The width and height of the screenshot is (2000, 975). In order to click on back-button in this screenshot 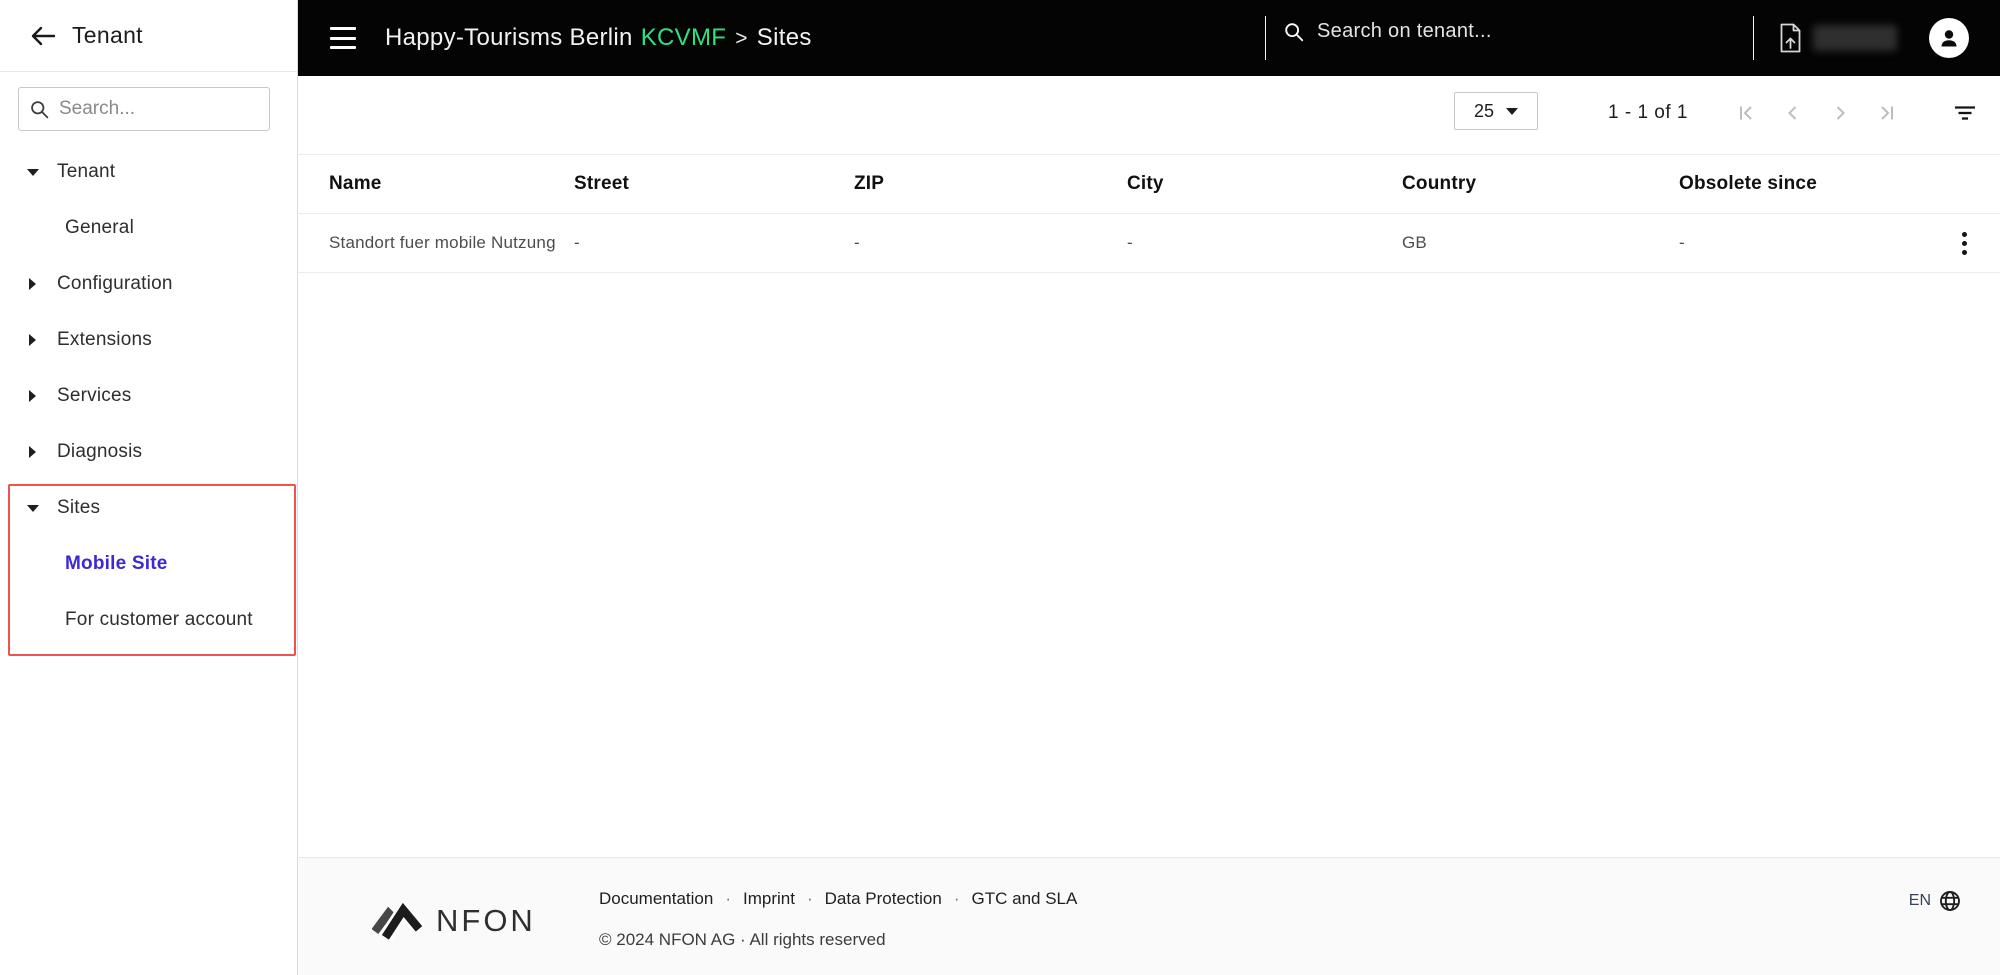, I will do `click(43, 36)`.